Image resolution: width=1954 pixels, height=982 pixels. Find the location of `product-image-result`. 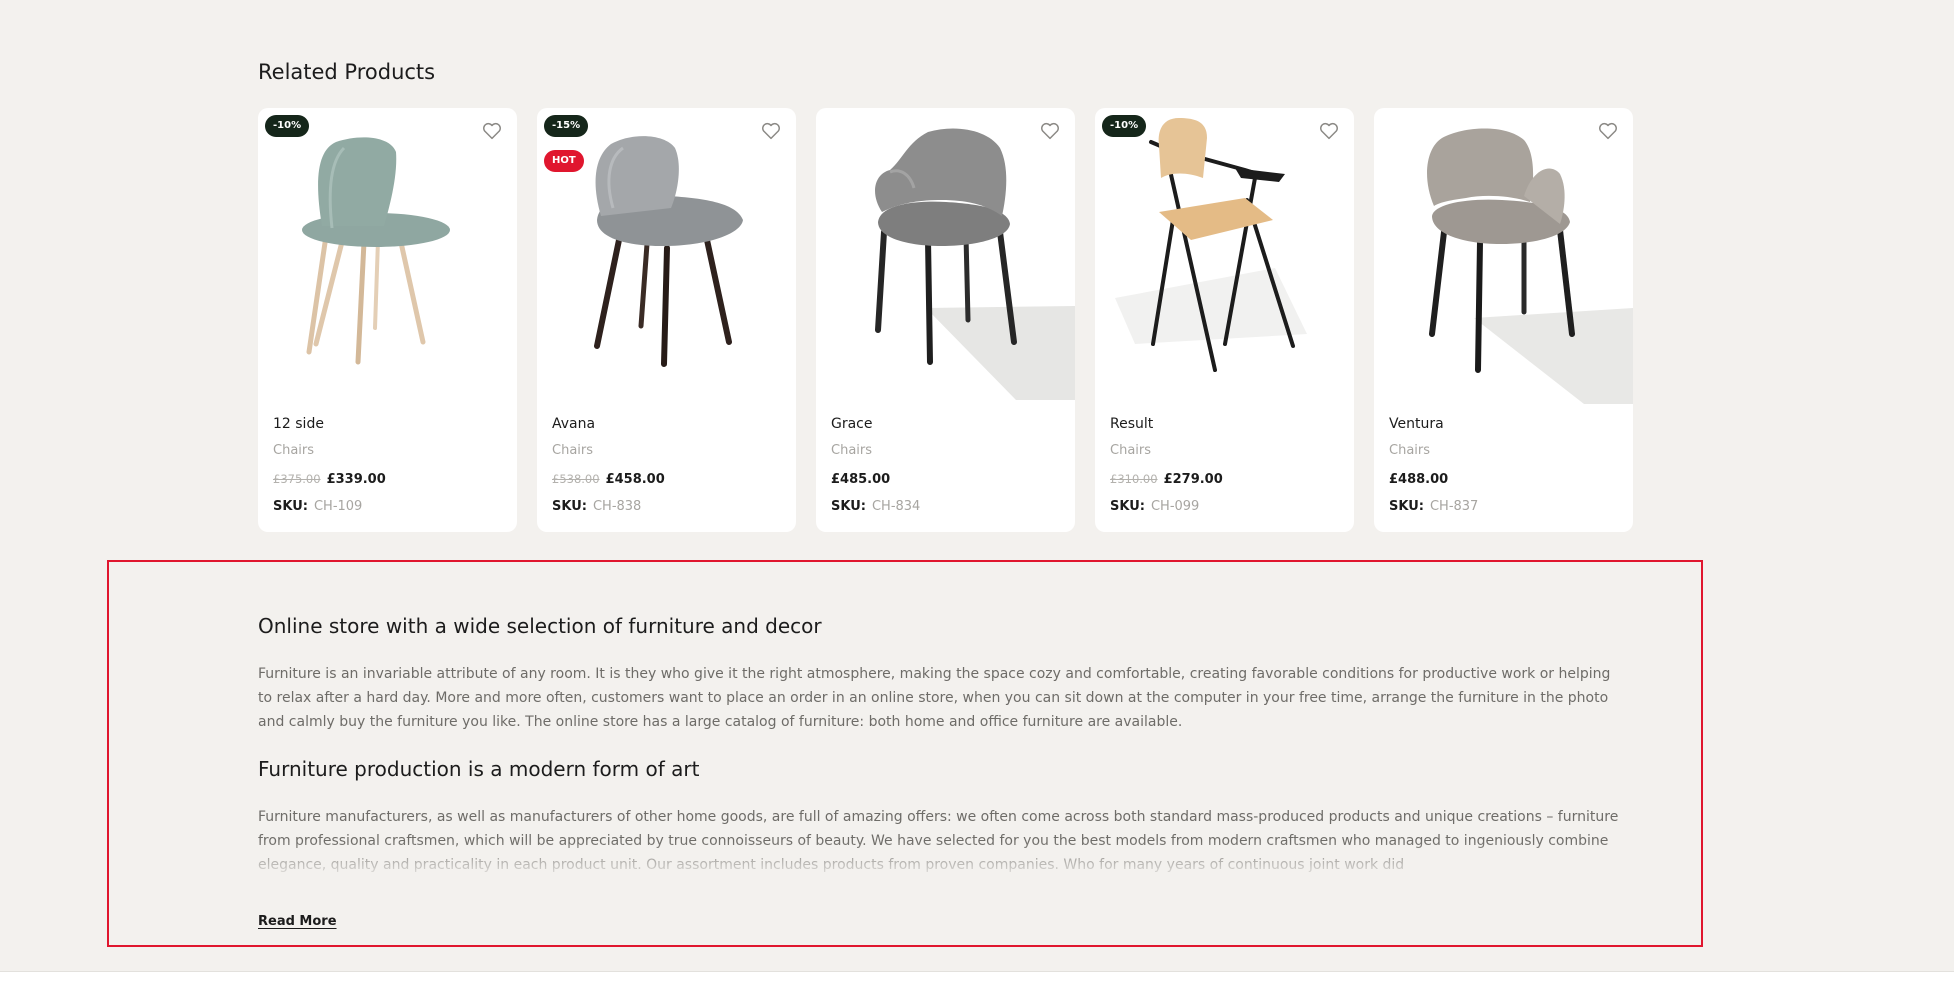

product-image-result is located at coordinates (1224, 258).